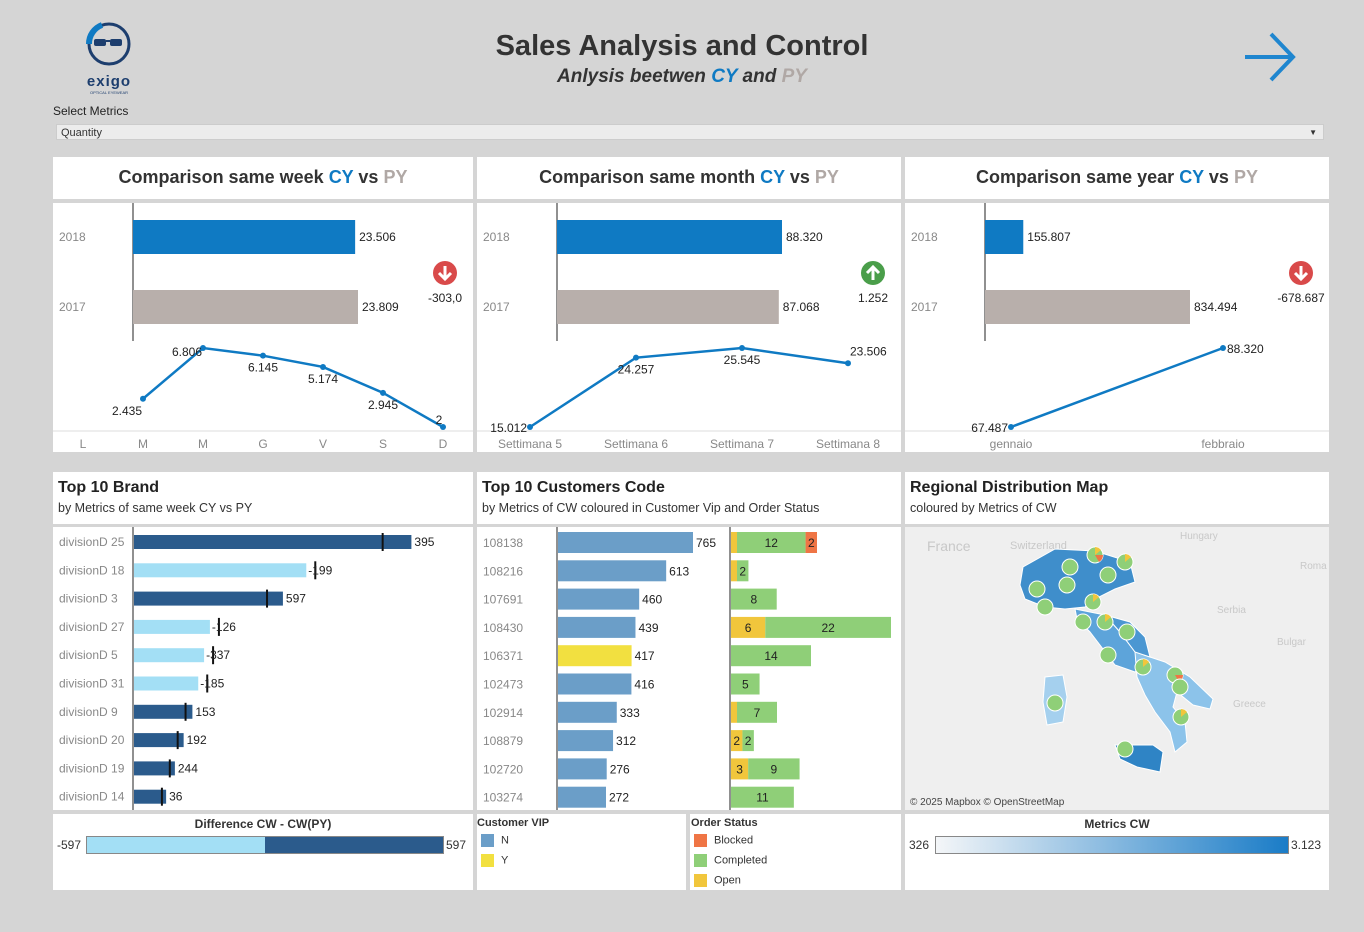 This screenshot has height=932, width=1364. I want to click on order-status-count: 11, so click(762, 798).